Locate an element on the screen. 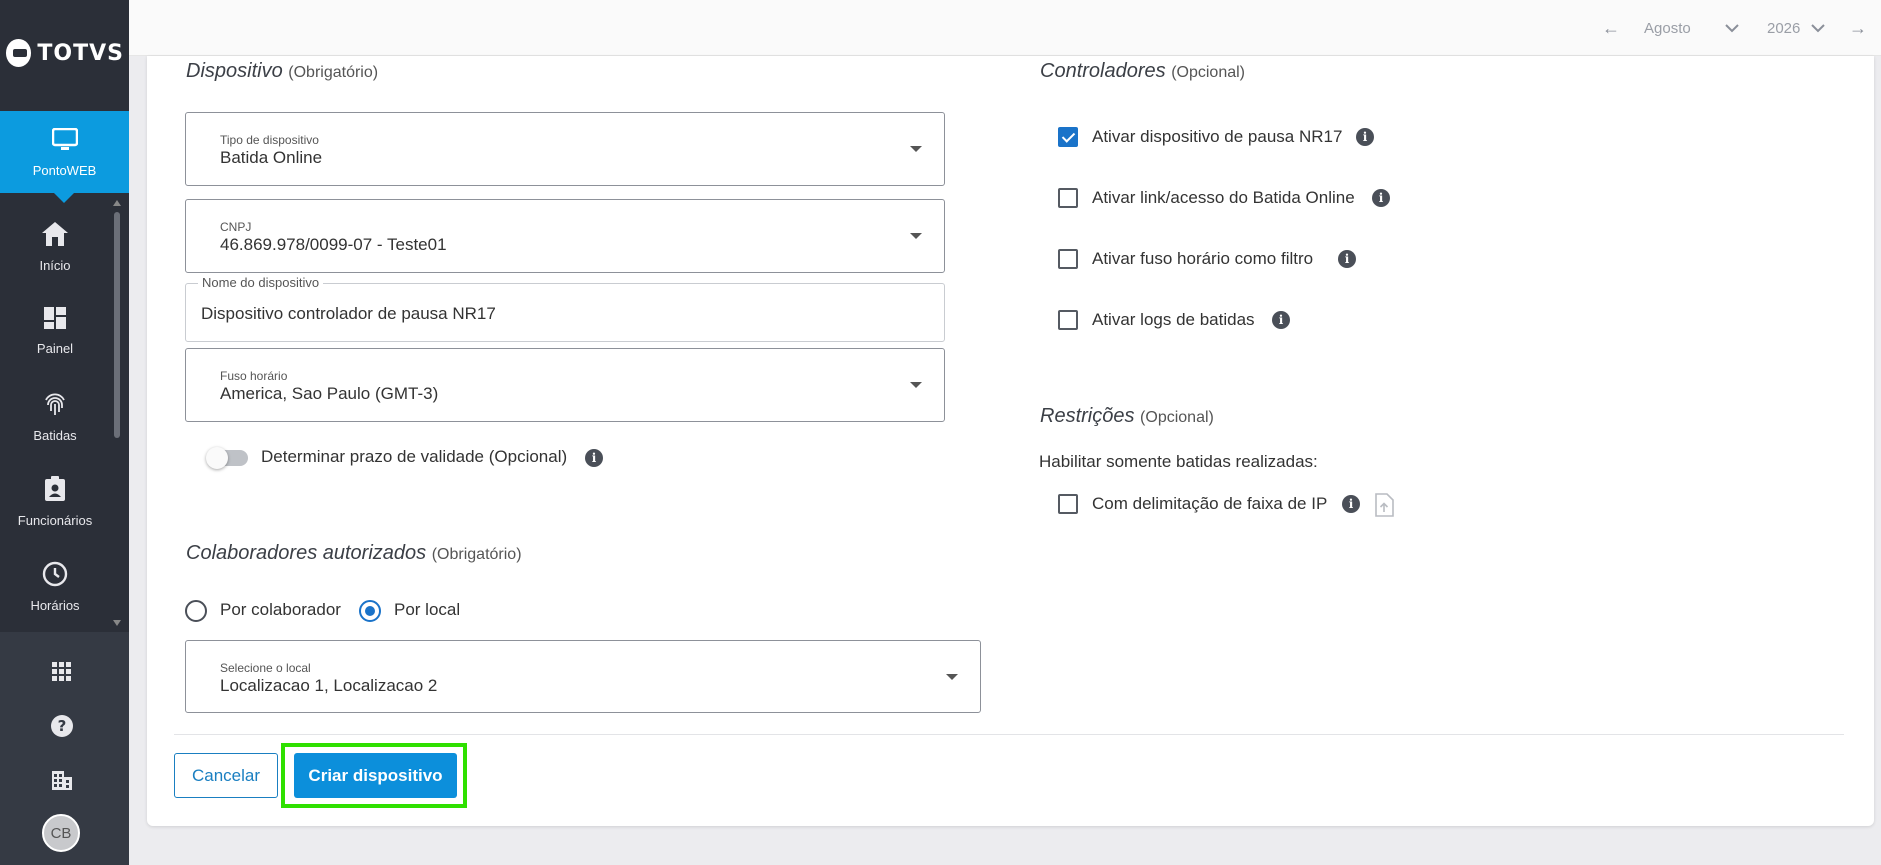 Image resolution: width=1881 pixels, height=865 pixels. sidebar-item-batidas: Batidas is located at coordinates (55, 417).